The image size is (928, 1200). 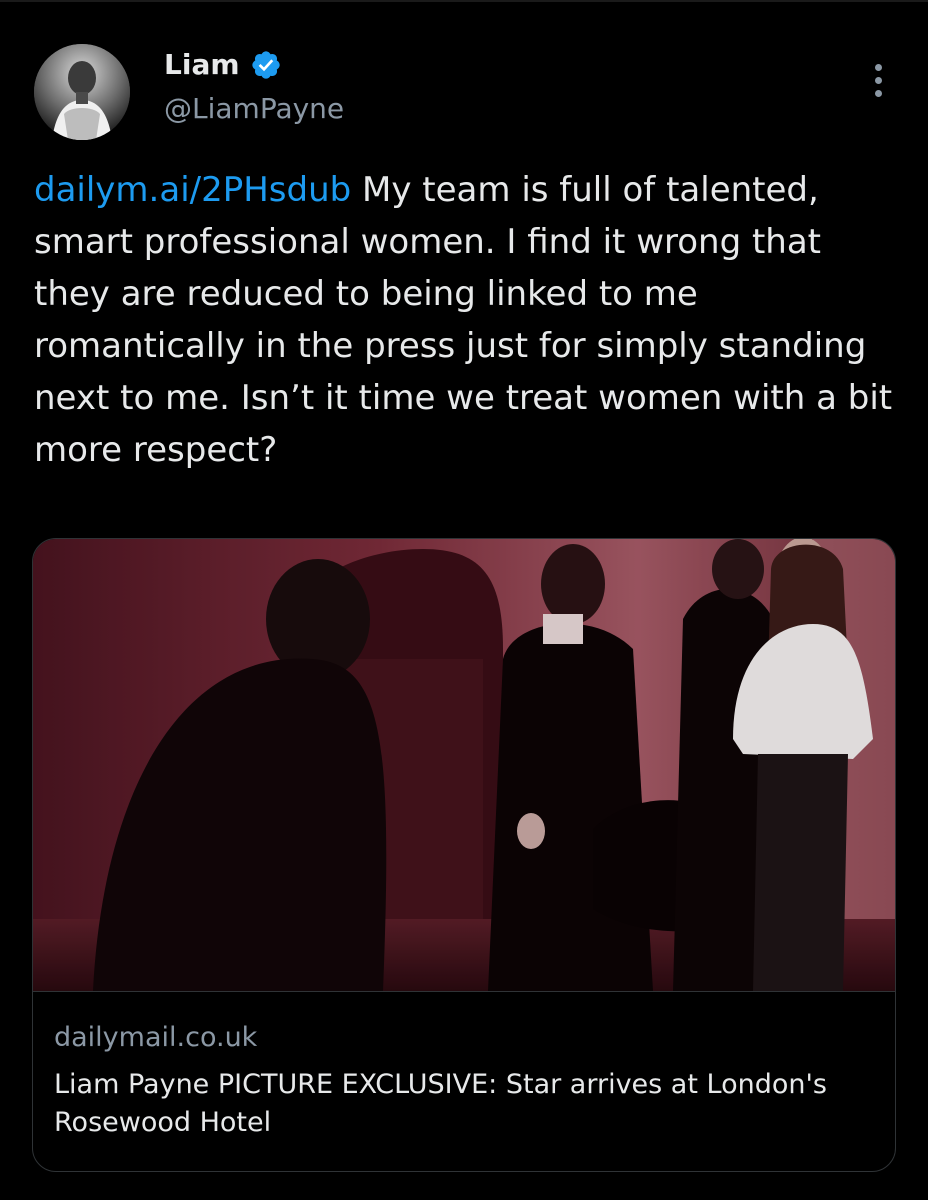 What do you see at coordinates (156, 1037) in the screenshot?
I see `card-domain: dailymail.co.uk` at bounding box center [156, 1037].